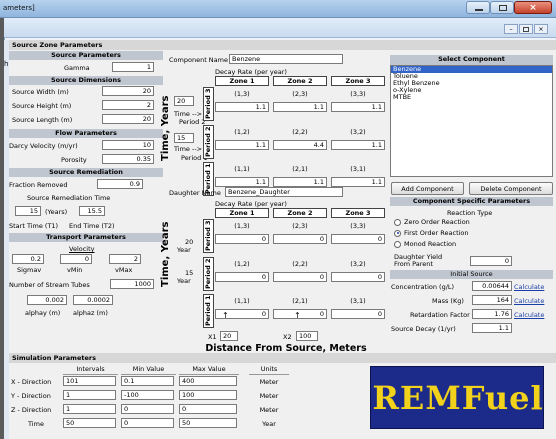 This screenshot has height=439, width=556. What do you see at coordinates (28, 259) in the screenshot?
I see `sigmav-input` at bounding box center [28, 259].